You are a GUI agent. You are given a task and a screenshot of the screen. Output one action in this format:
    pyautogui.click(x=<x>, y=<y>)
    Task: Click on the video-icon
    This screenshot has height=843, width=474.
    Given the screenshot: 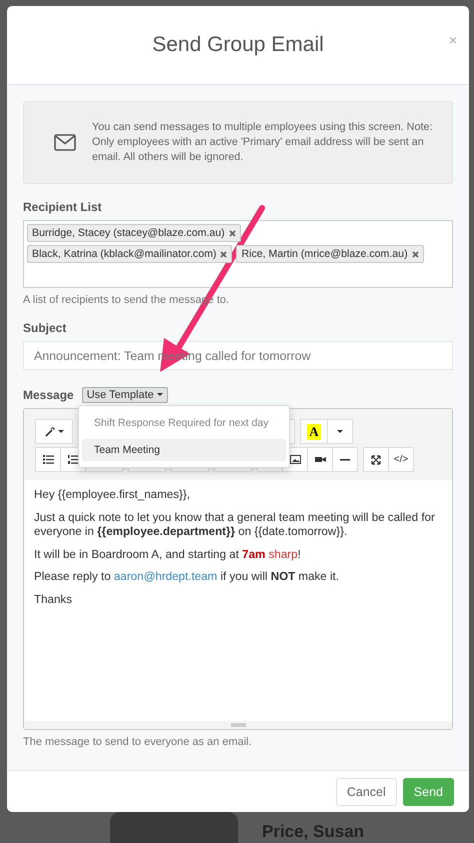 What is the action you would take?
    pyautogui.click(x=320, y=459)
    